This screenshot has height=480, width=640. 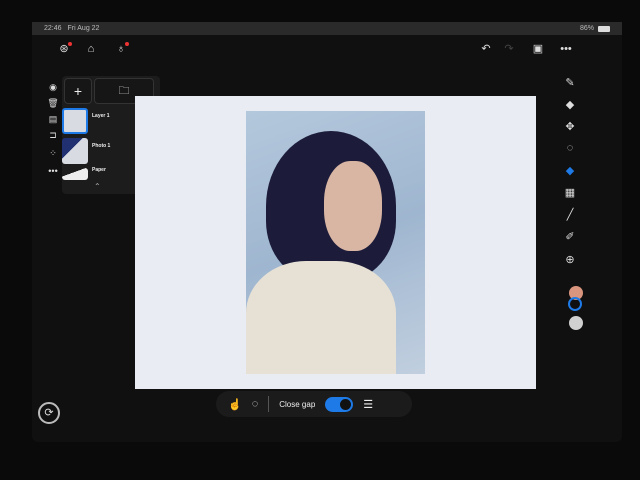 What do you see at coordinates (538, 49) in the screenshot?
I see `image-icon: ▣` at bounding box center [538, 49].